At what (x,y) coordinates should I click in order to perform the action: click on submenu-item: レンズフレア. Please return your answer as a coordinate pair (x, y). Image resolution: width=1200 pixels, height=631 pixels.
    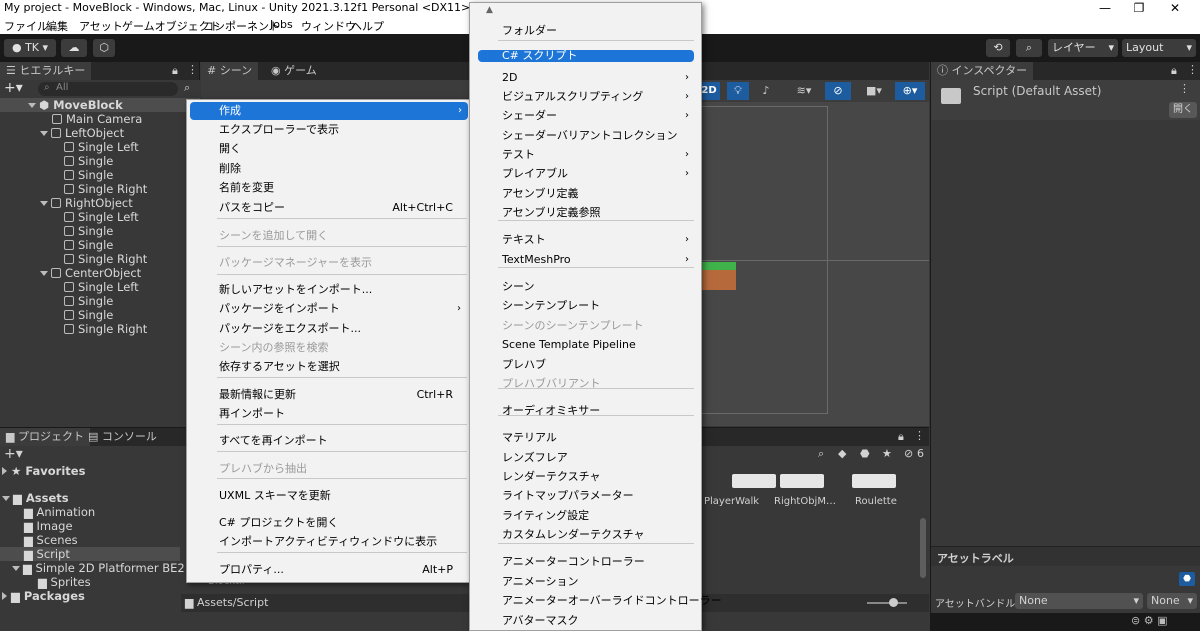
    Looking at the image, I should click on (585, 458).